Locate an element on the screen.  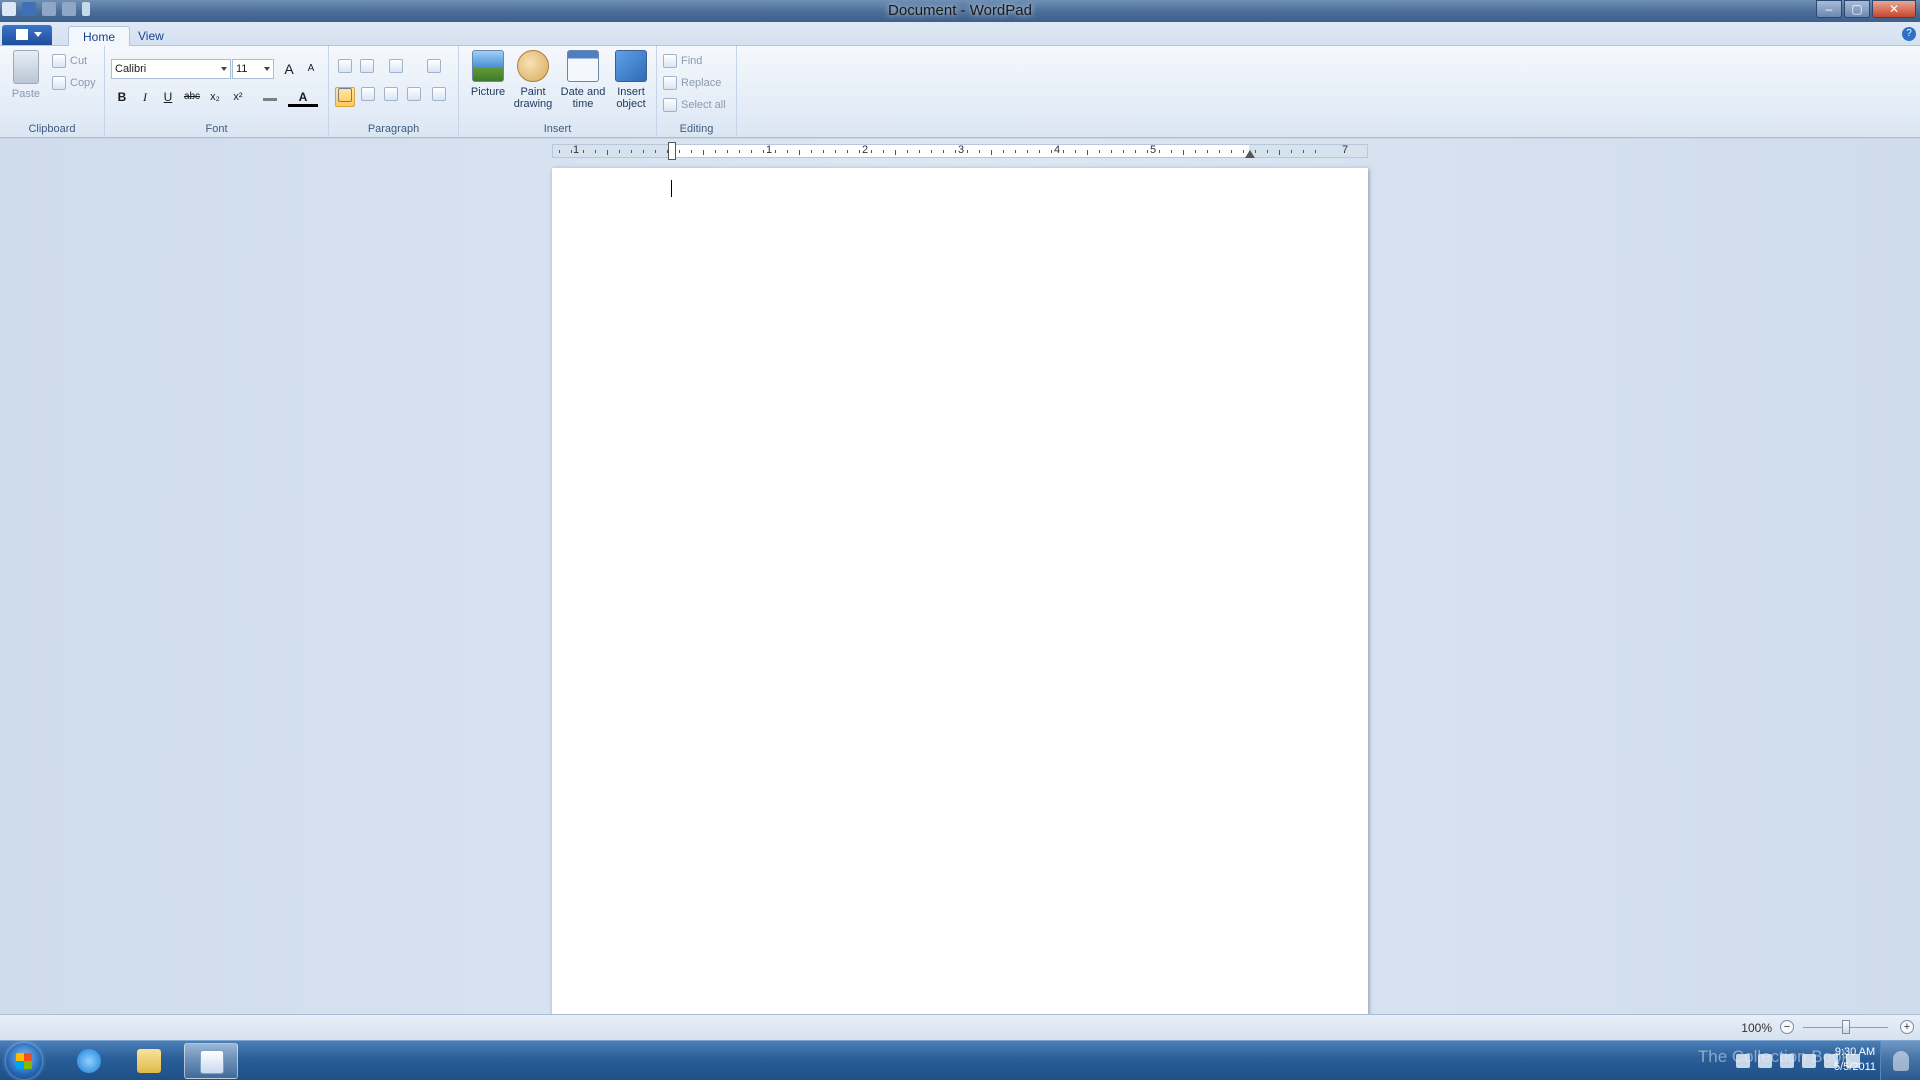
zoom-in-button: + is located at coordinates (1907, 1027).